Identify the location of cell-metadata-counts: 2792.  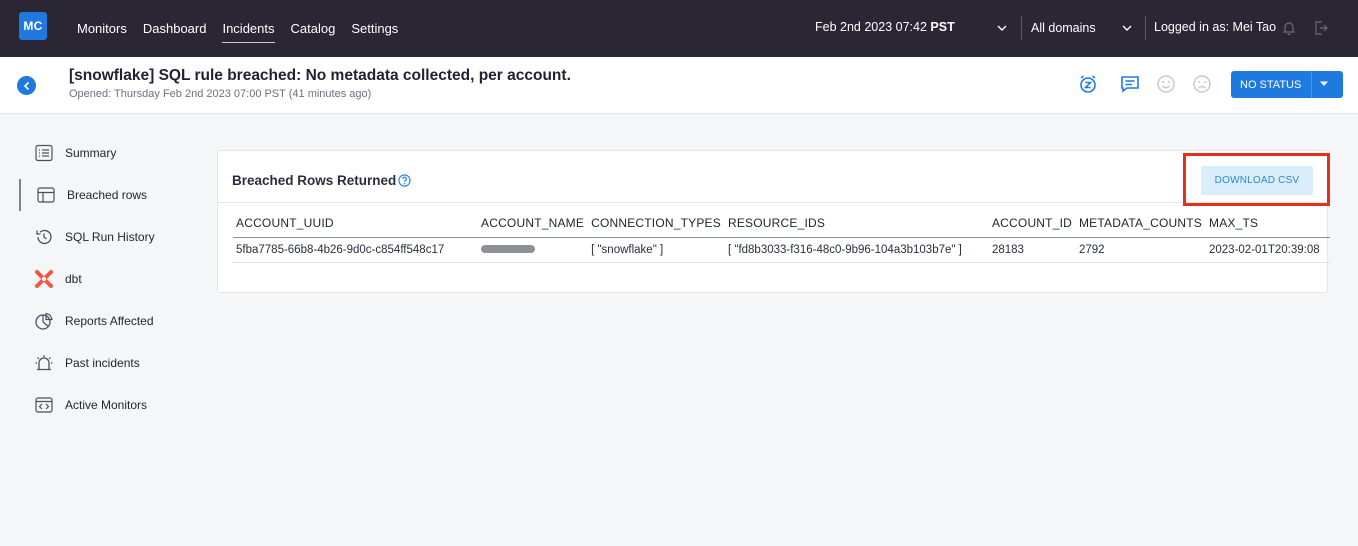
(1140, 250).